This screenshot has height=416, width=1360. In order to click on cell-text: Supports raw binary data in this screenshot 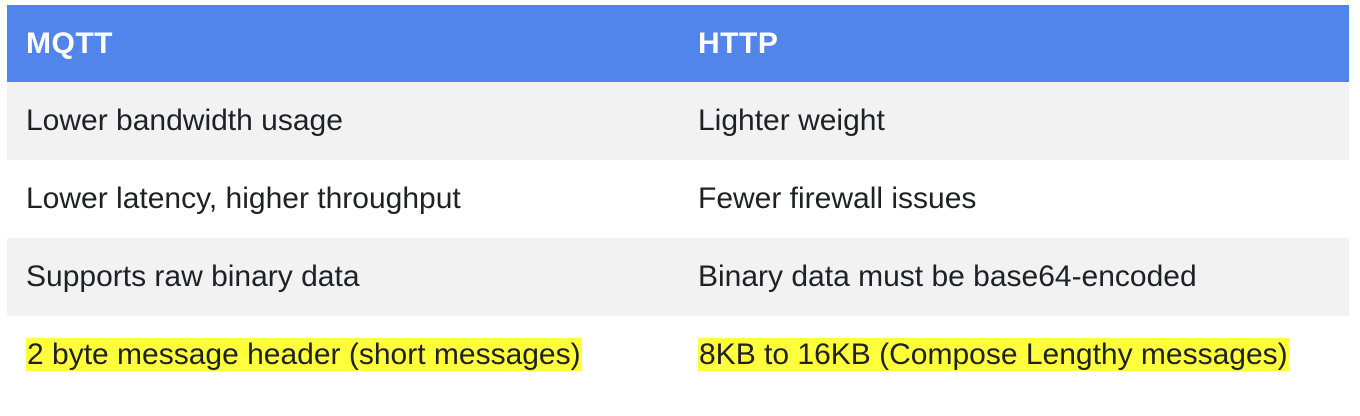, I will do `click(193, 276)`.